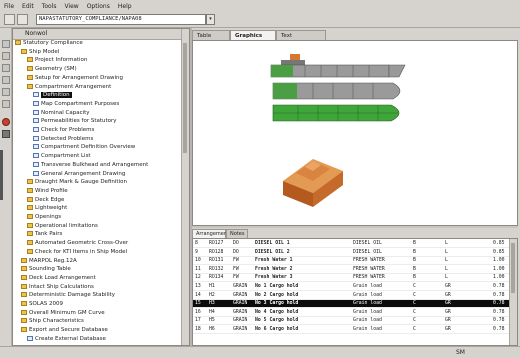 This screenshot has width=520, height=358. What do you see at coordinates (414, 286) in the screenshot?
I see `table-cell: C` at bounding box center [414, 286].